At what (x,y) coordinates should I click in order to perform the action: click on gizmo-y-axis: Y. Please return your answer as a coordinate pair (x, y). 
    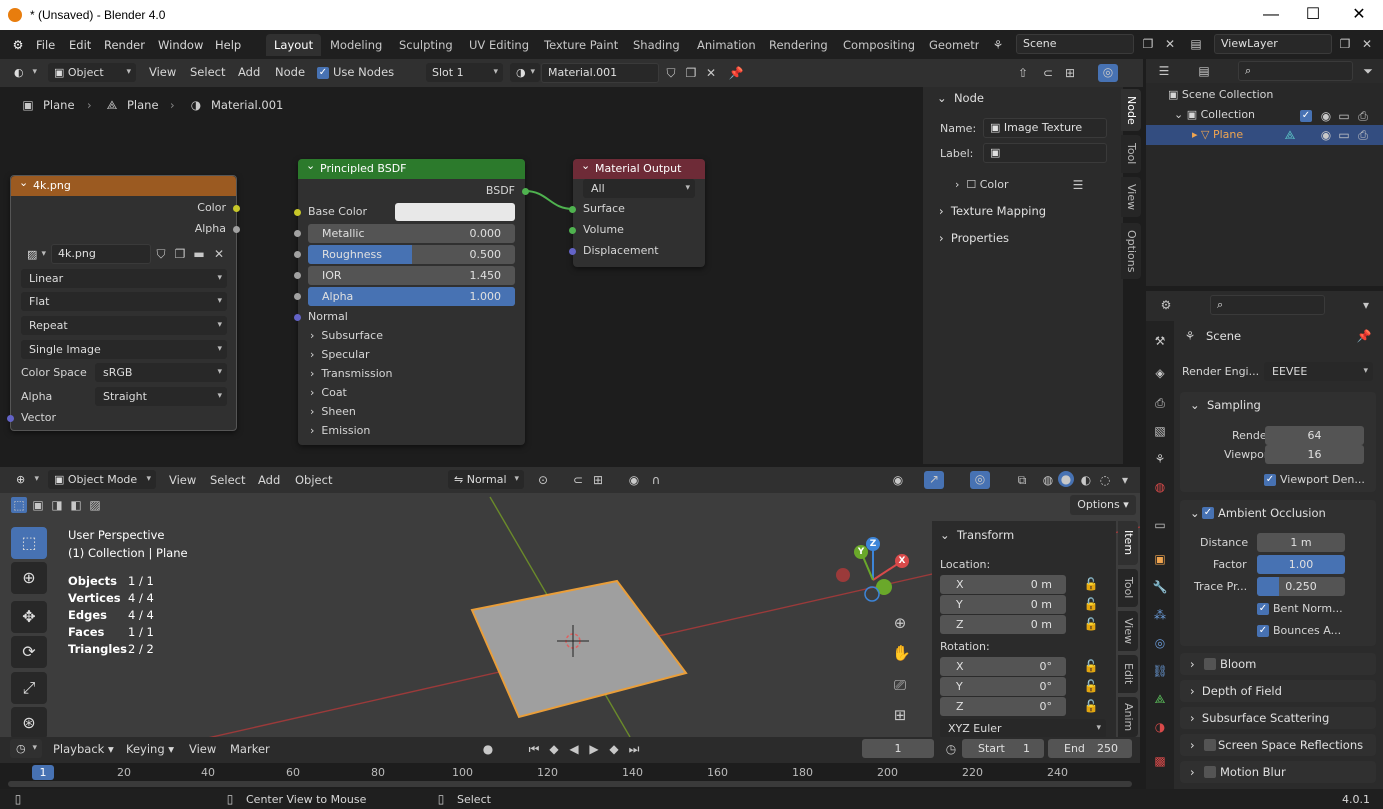
    Looking at the image, I should click on (861, 552).